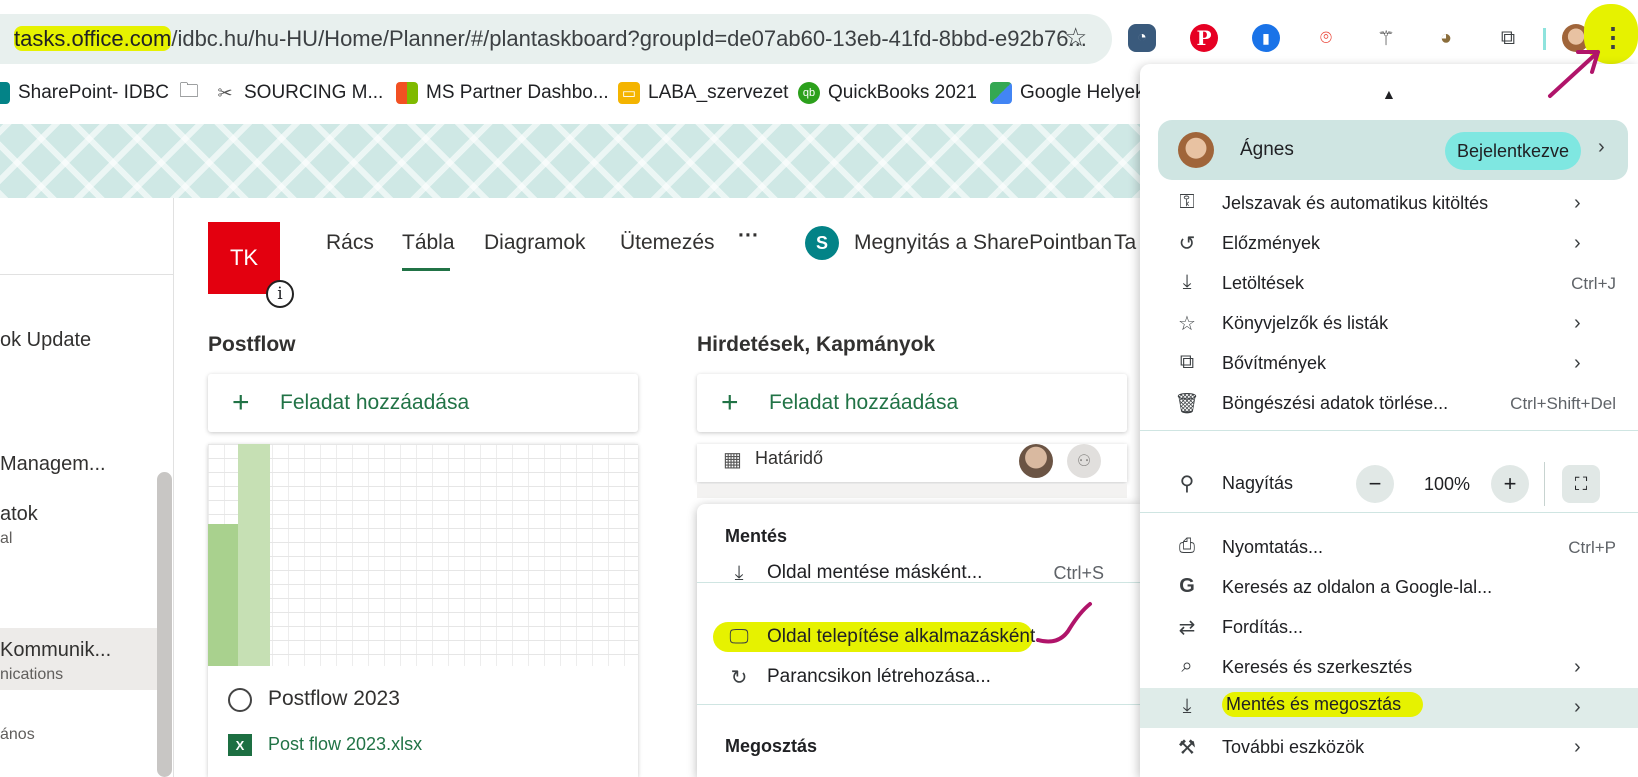 Image resolution: width=1638 pixels, height=777 pixels. I want to click on nav-item-atok-sub: al, so click(6, 538).